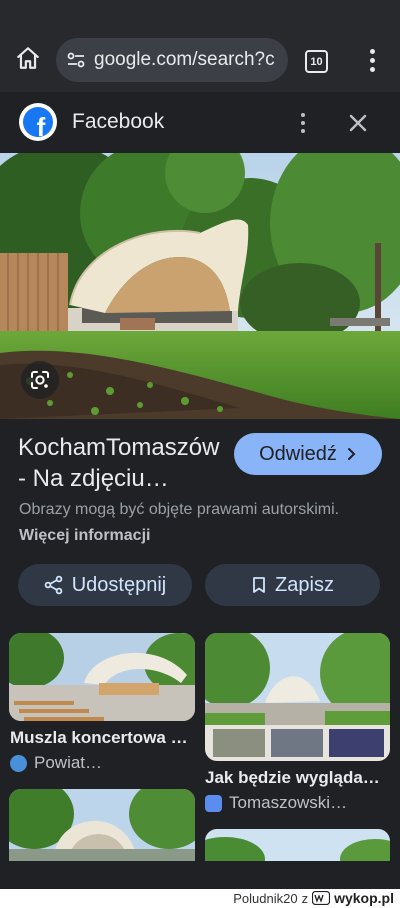  I want to click on watermark-joiner: z, so click(305, 898).